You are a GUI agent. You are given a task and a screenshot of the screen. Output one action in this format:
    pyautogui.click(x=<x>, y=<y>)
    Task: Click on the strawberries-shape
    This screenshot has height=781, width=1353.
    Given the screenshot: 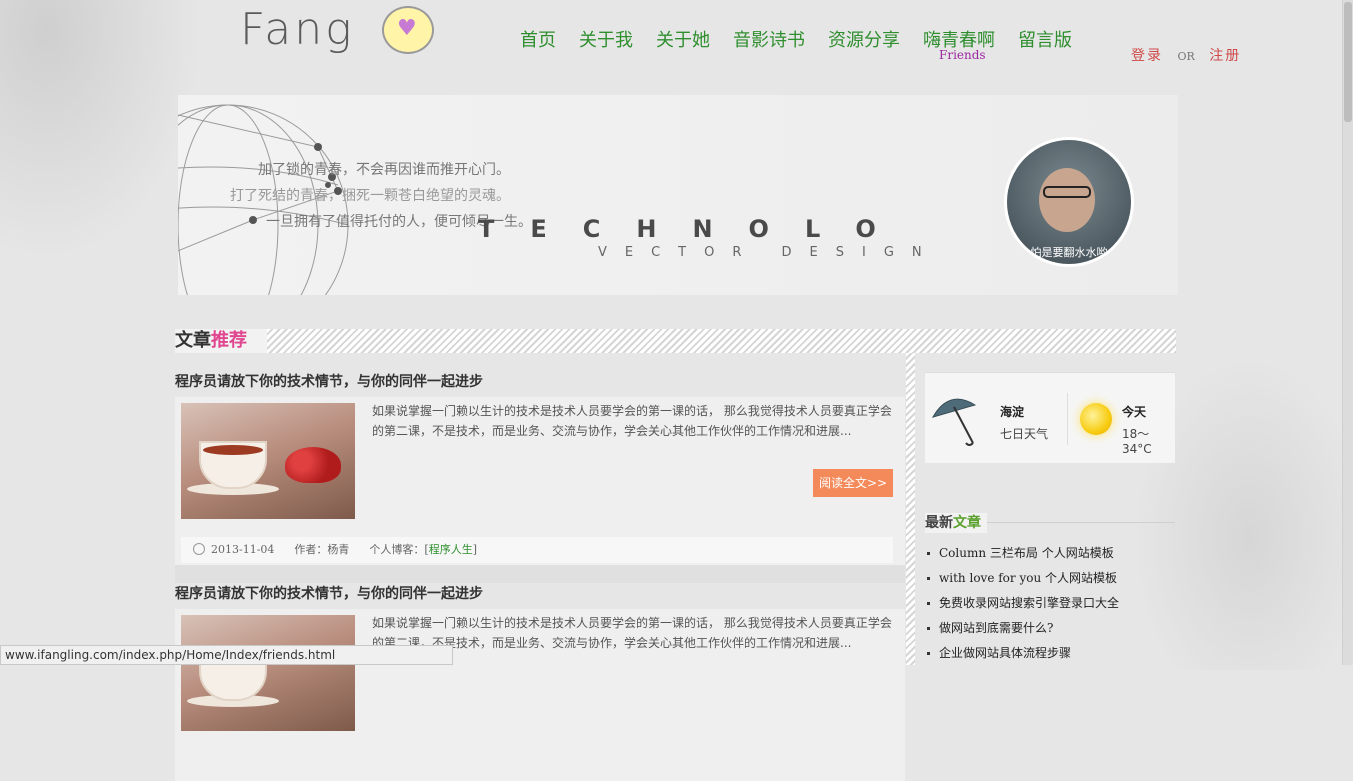 What is the action you would take?
    pyautogui.click(x=313, y=465)
    